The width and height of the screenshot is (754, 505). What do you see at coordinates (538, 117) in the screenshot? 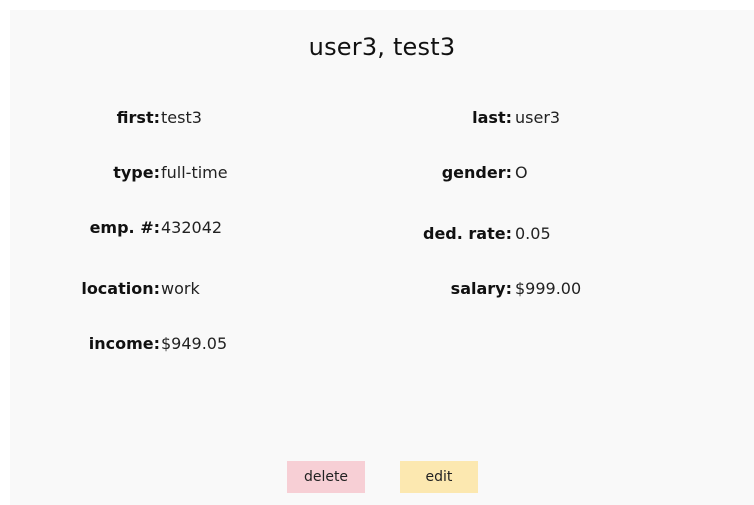
I see `field-last-value: user3` at bounding box center [538, 117].